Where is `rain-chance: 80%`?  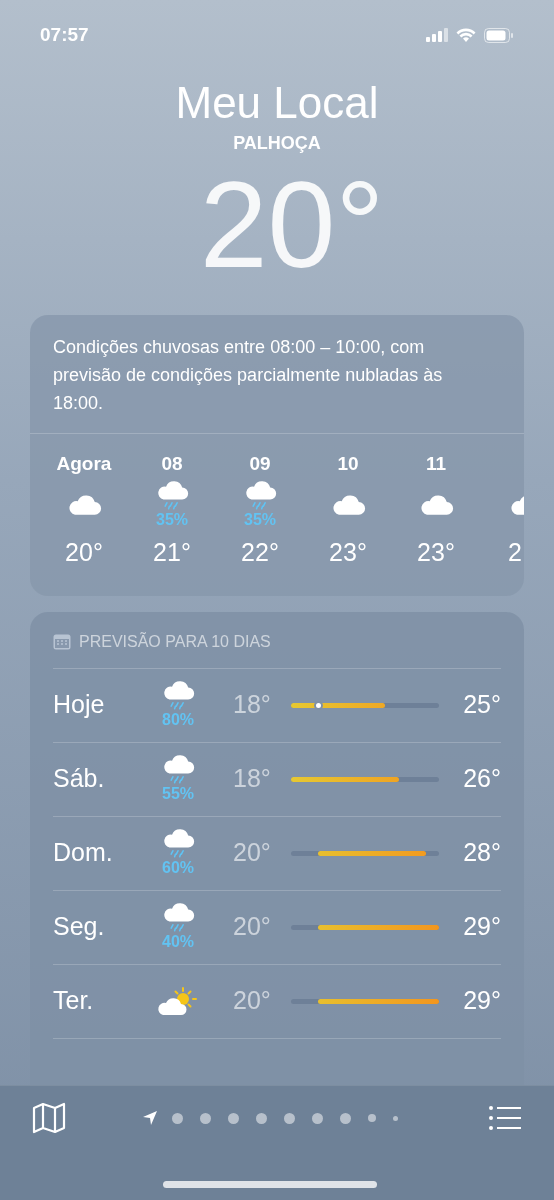 rain-chance: 80% is located at coordinates (178, 720).